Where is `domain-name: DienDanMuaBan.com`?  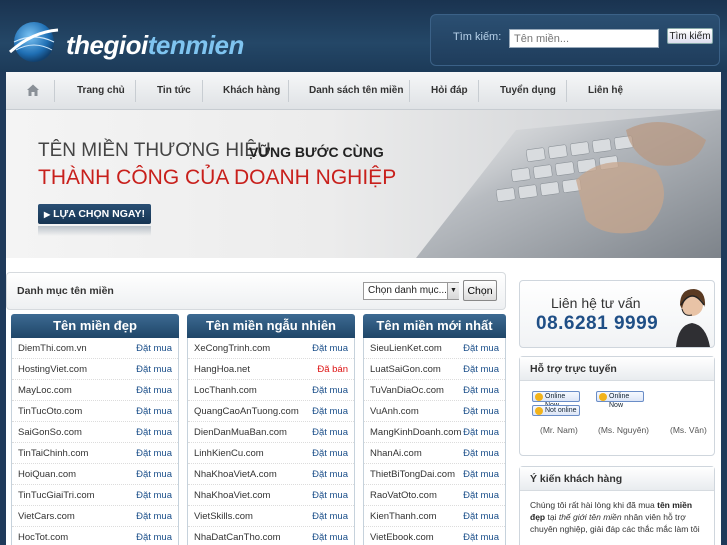 domain-name: DienDanMuaBan.com is located at coordinates (240, 432).